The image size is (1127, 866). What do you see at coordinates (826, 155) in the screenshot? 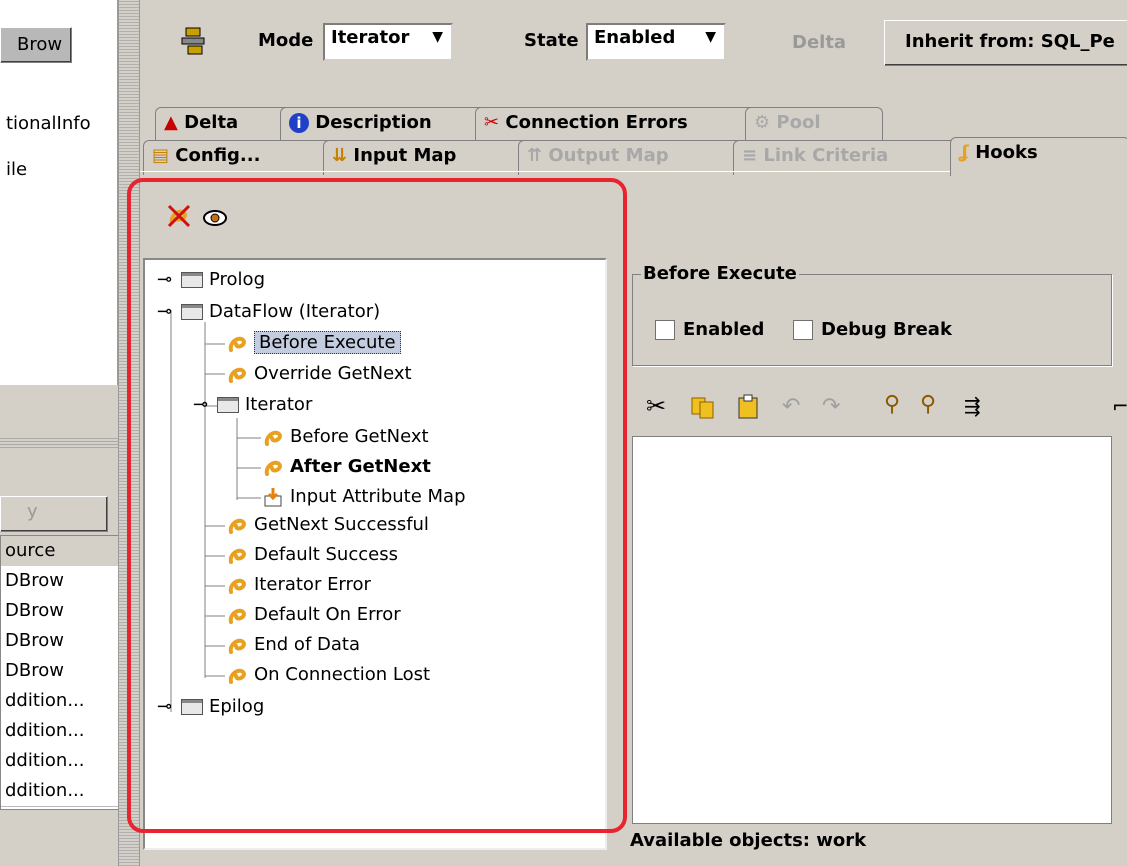
I see `tab-link-criteria-label: Link Criteria` at bounding box center [826, 155].